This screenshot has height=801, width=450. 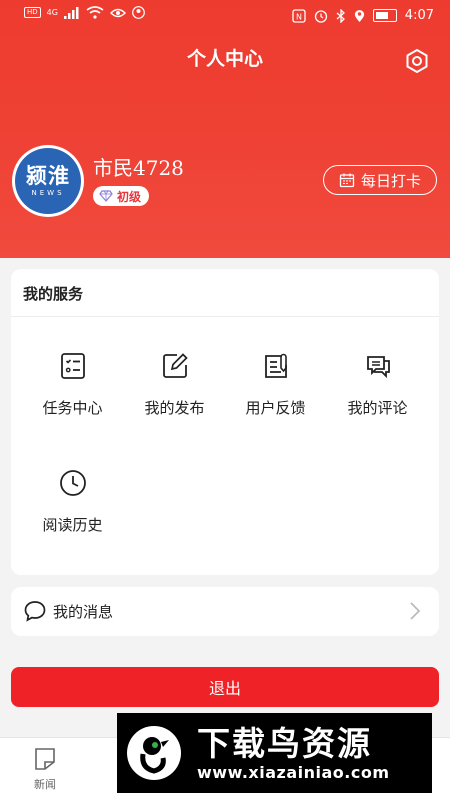 What do you see at coordinates (225, 17) in the screenshot?
I see `status-bar: HD 4G N 4:07` at bounding box center [225, 17].